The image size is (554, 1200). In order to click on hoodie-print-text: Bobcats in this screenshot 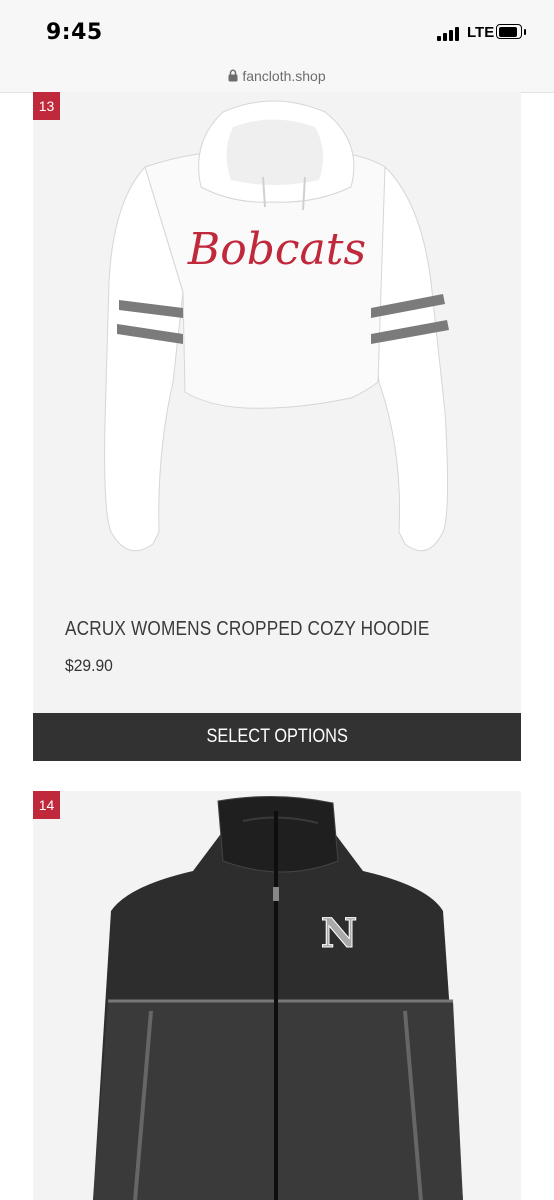, I will do `click(276, 249)`.